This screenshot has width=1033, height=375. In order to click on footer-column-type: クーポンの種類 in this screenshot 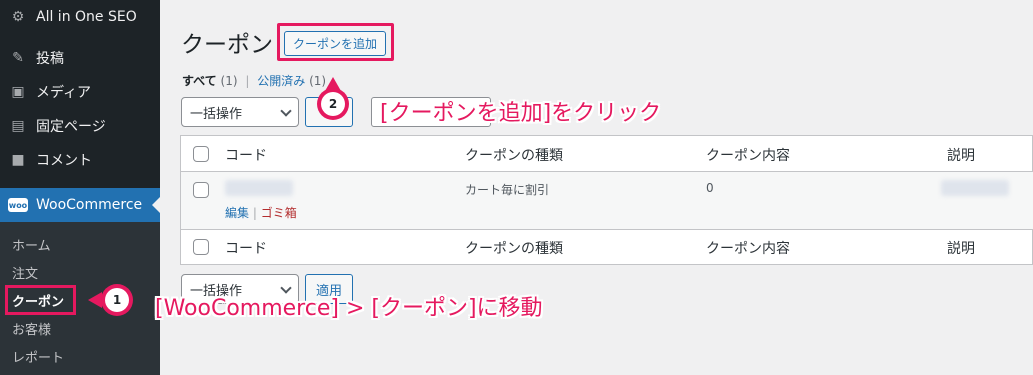, I will do `click(514, 249)`.